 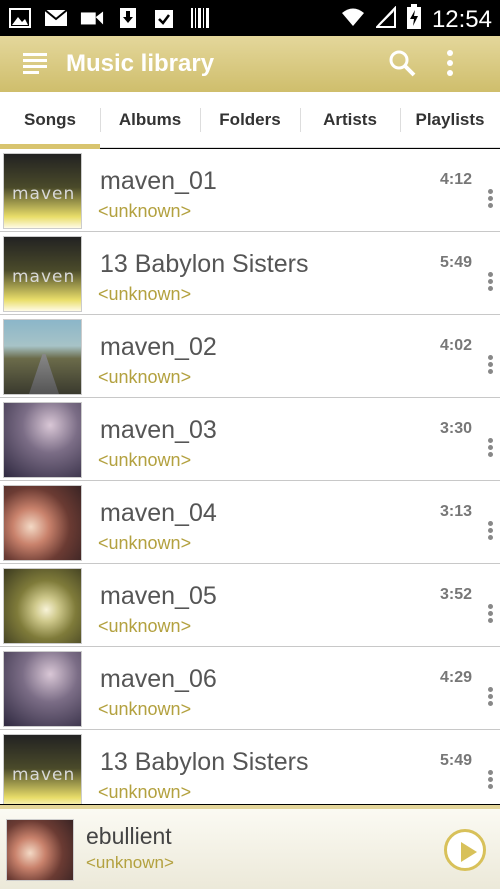 What do you see at coordinates (461, 19) in the screenshot?
I see `status-time: 12:54` at bounding box center [461, 19].